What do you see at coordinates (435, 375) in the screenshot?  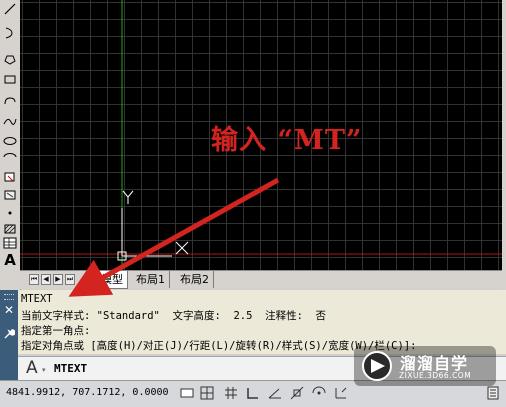 I see `watermark-url: ZIXUE.3D66.COM` at bounding box center [435, 375].